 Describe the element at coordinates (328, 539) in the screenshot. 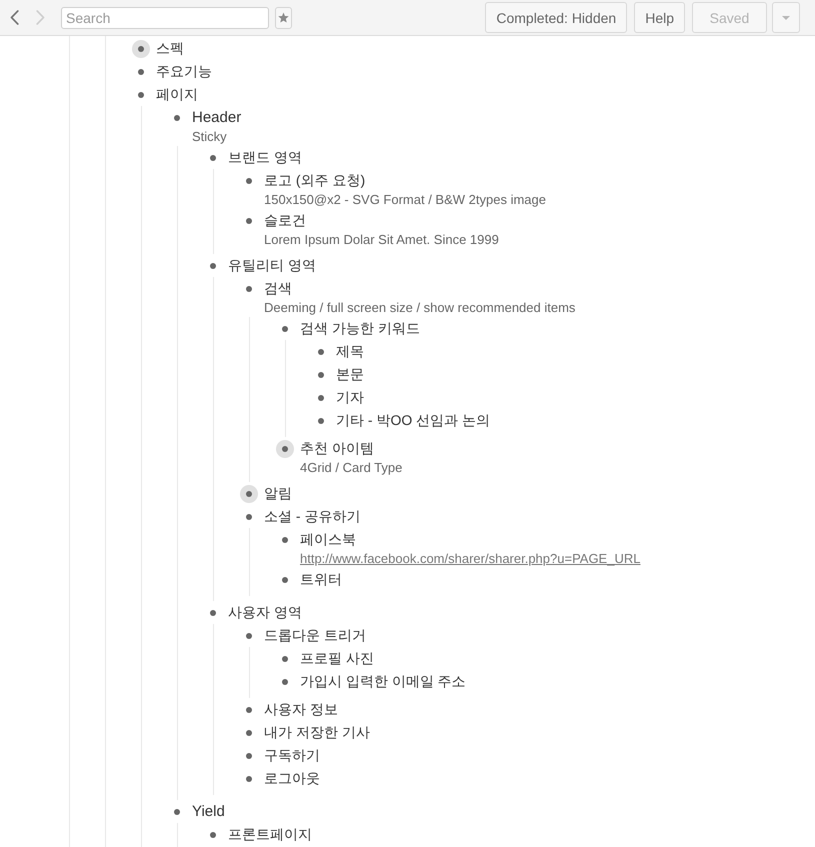

I see `item-text: 페이스북` at that location.